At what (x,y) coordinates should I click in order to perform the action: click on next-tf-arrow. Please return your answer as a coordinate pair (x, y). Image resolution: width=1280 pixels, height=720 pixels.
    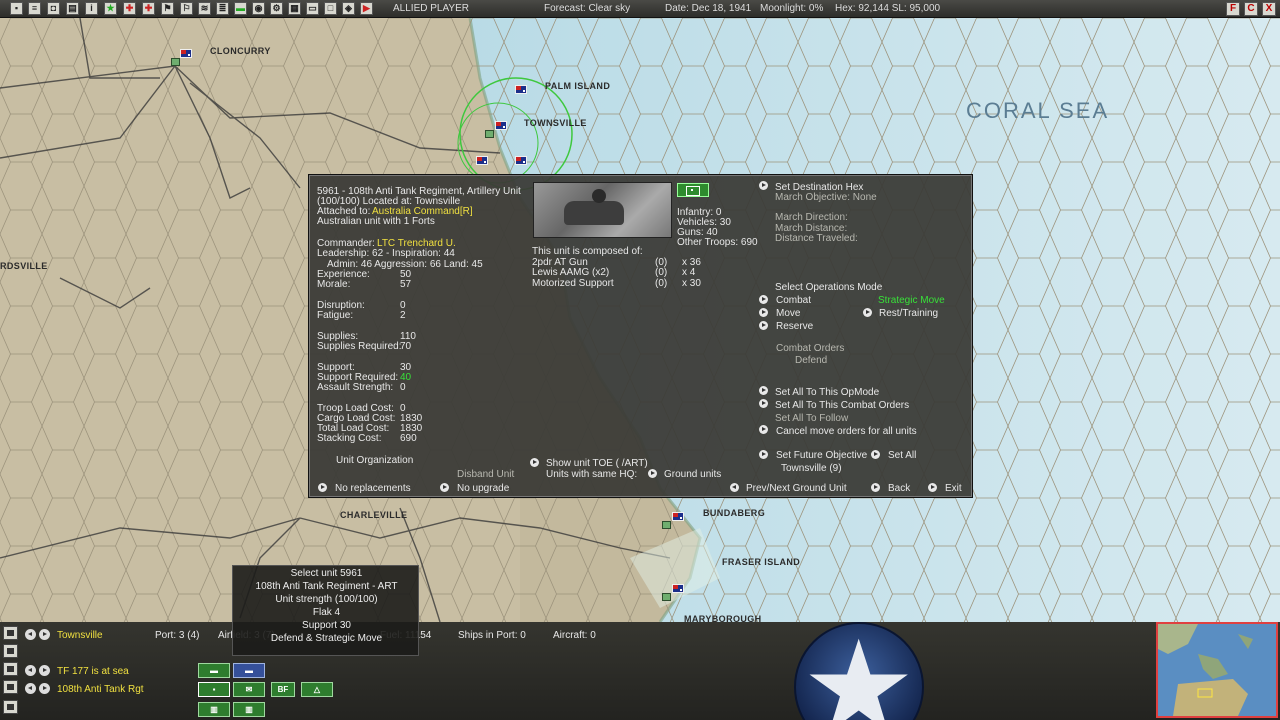
    Looking at the image, I should click on (44, 670).